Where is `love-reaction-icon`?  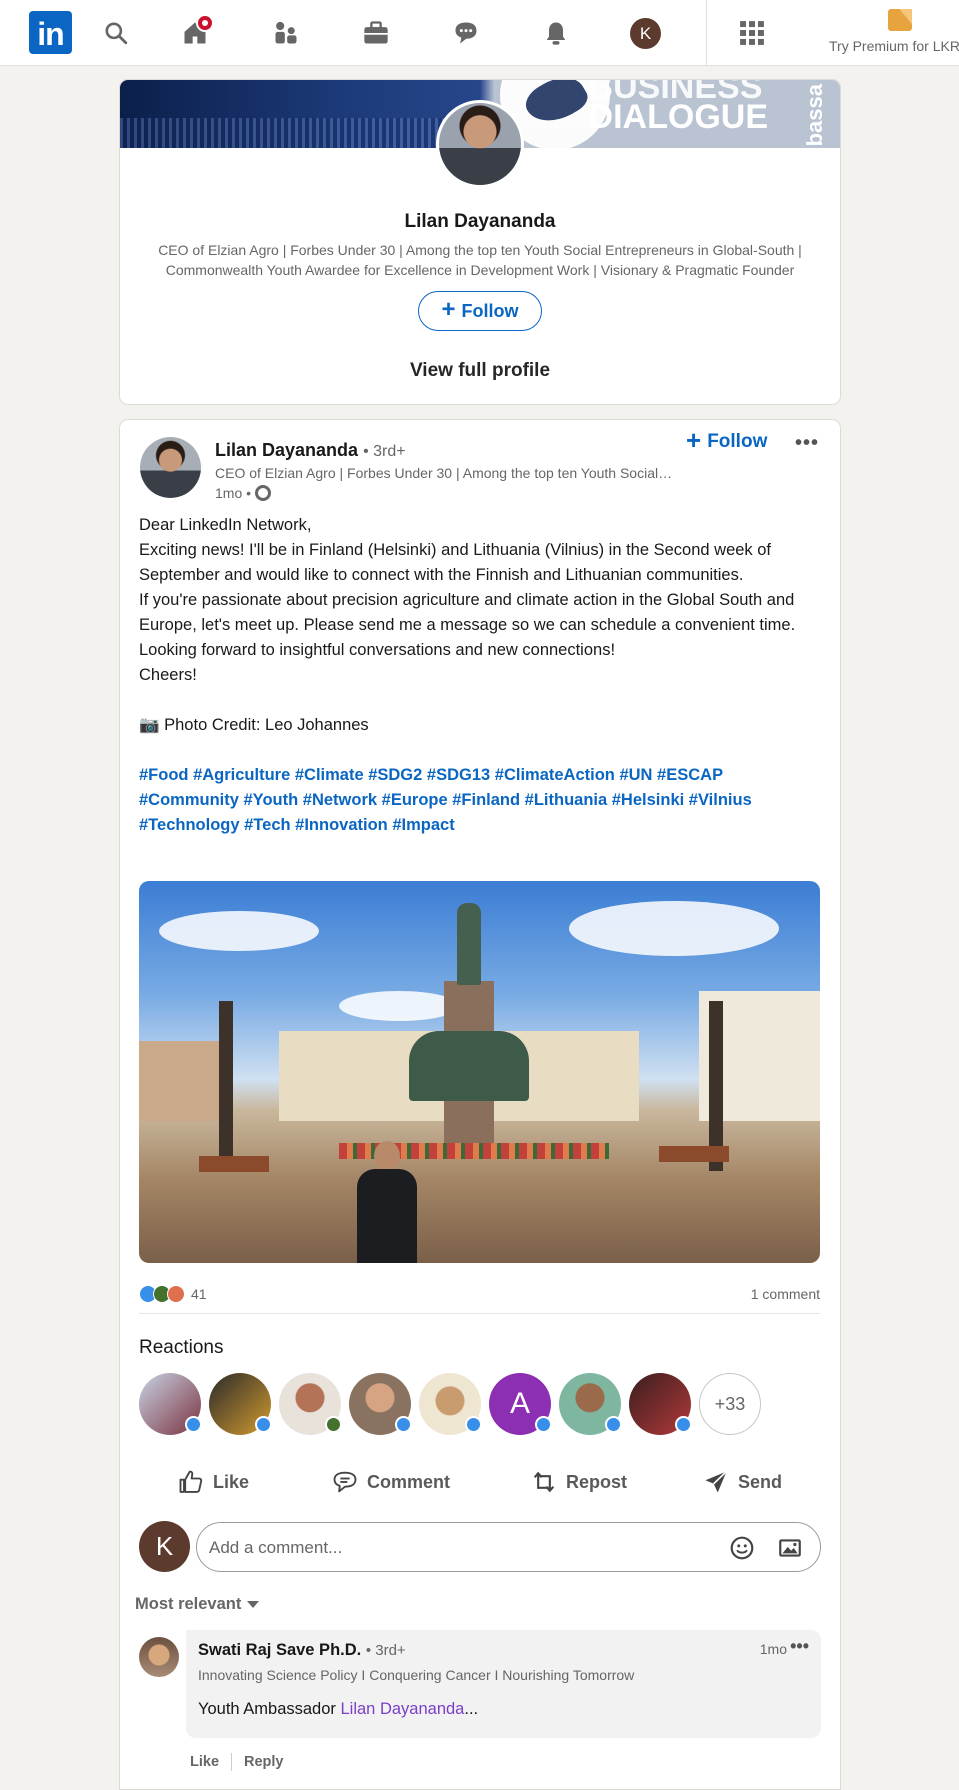
love-reaction-icon is located at coordinates (176, 1294).